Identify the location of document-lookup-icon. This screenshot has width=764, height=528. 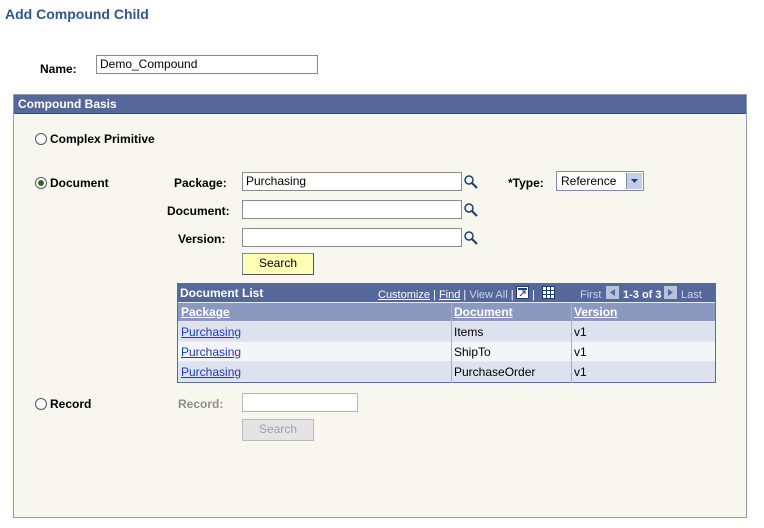
(471, 210).